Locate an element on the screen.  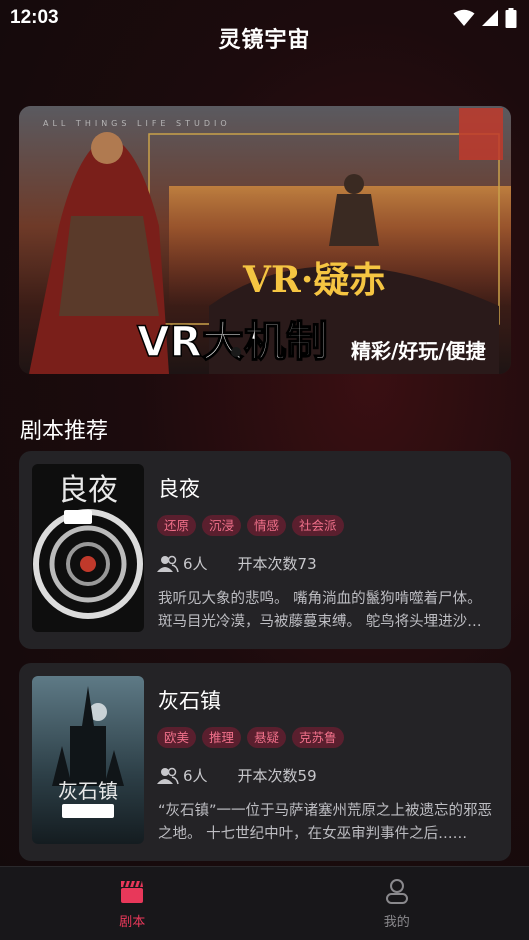
script-title: 良夜 is located at coordinates (179, 489).